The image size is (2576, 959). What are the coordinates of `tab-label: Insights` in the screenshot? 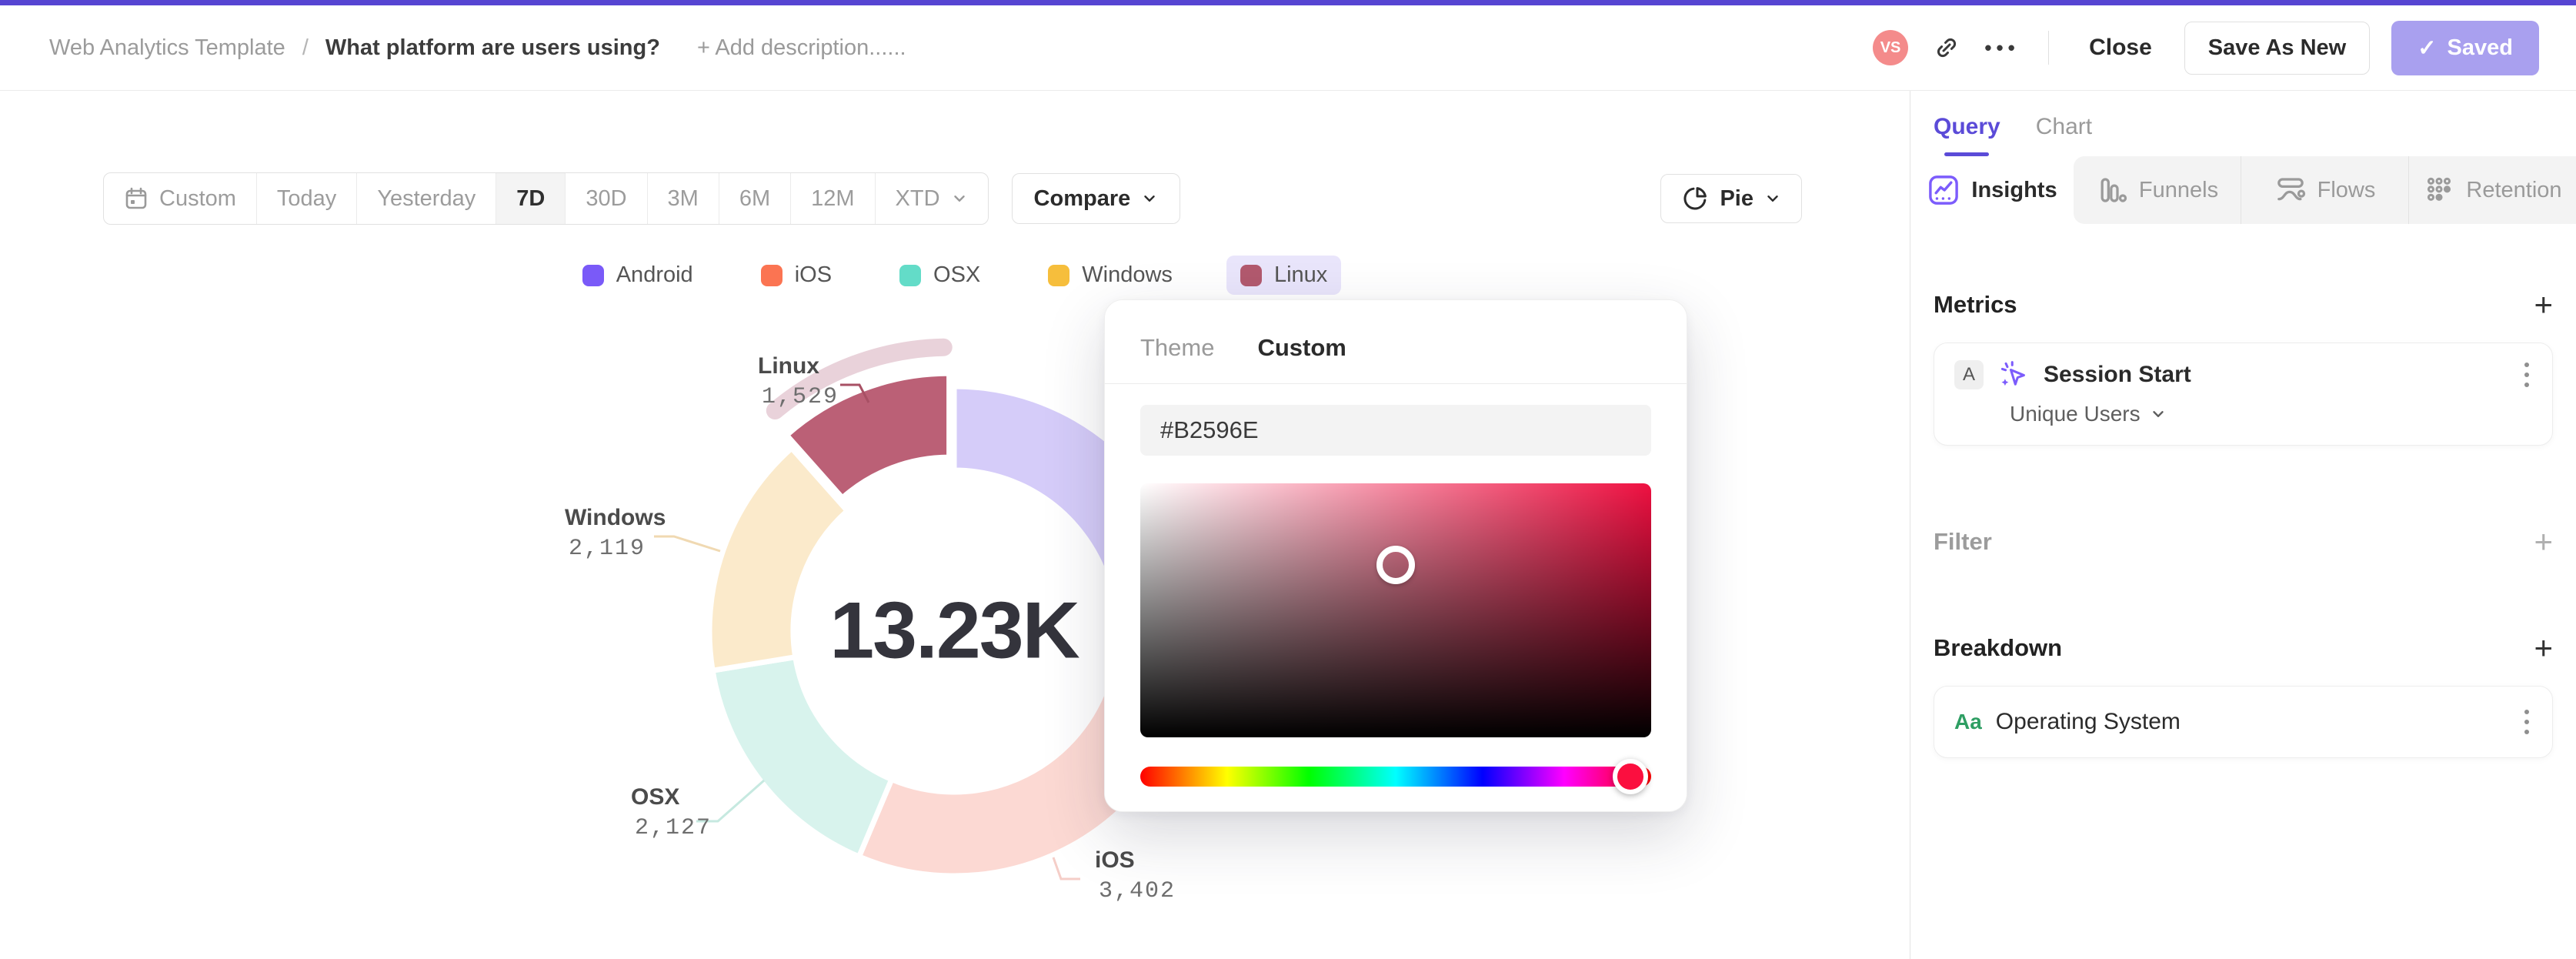 It's located at (2014, 189).